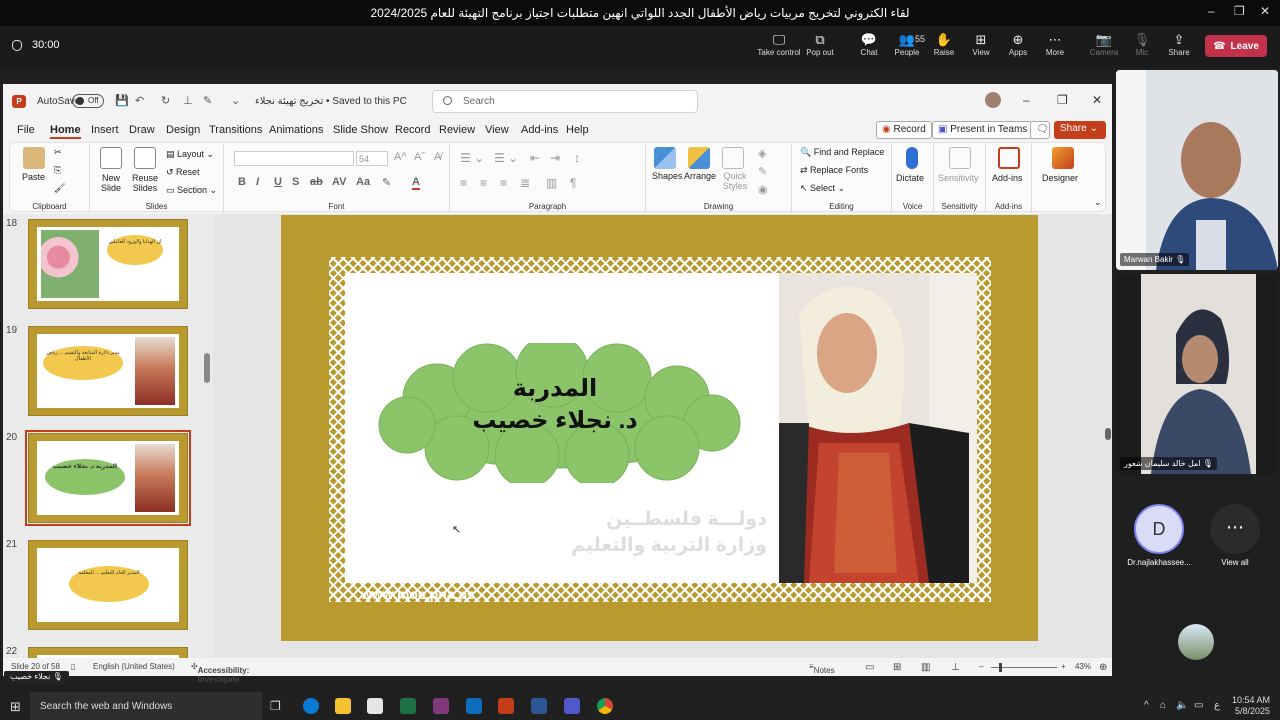  What do you see at coordinates (506, 158) in the screenshot?
I see `numbering-icon: ☰ ⌄` at bounding box center [506, 158].